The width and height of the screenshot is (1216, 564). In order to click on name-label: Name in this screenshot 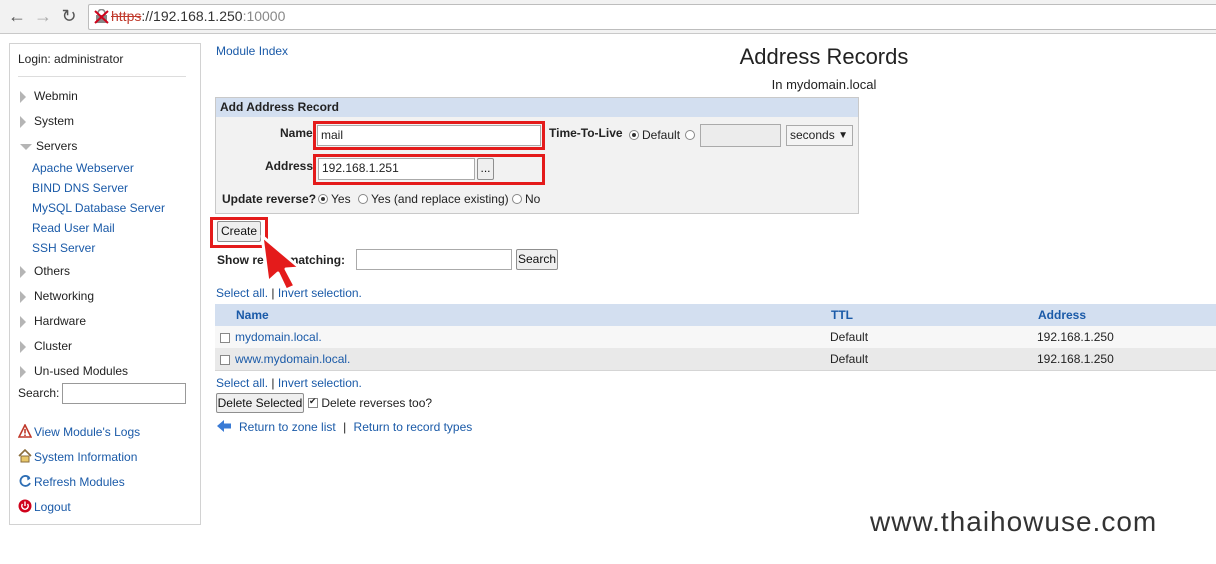, I will do `click(296, 133)`.